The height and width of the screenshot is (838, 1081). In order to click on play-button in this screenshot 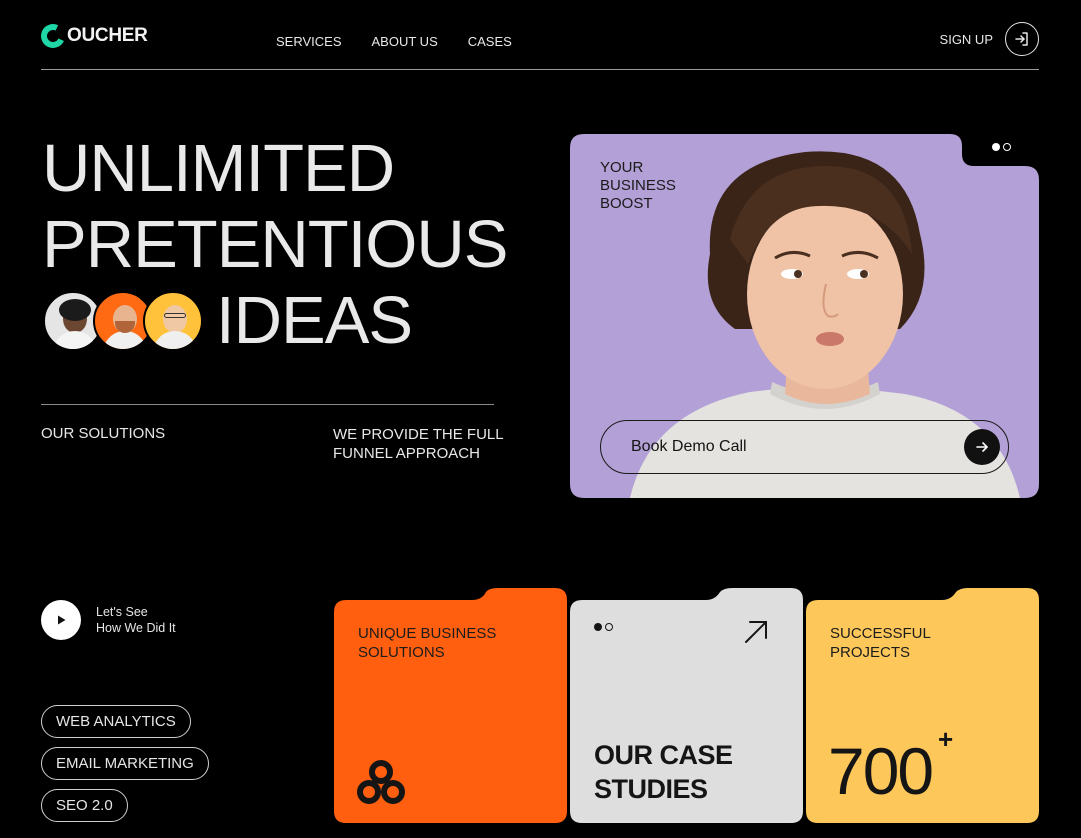, I will do `click(61, 620)`.